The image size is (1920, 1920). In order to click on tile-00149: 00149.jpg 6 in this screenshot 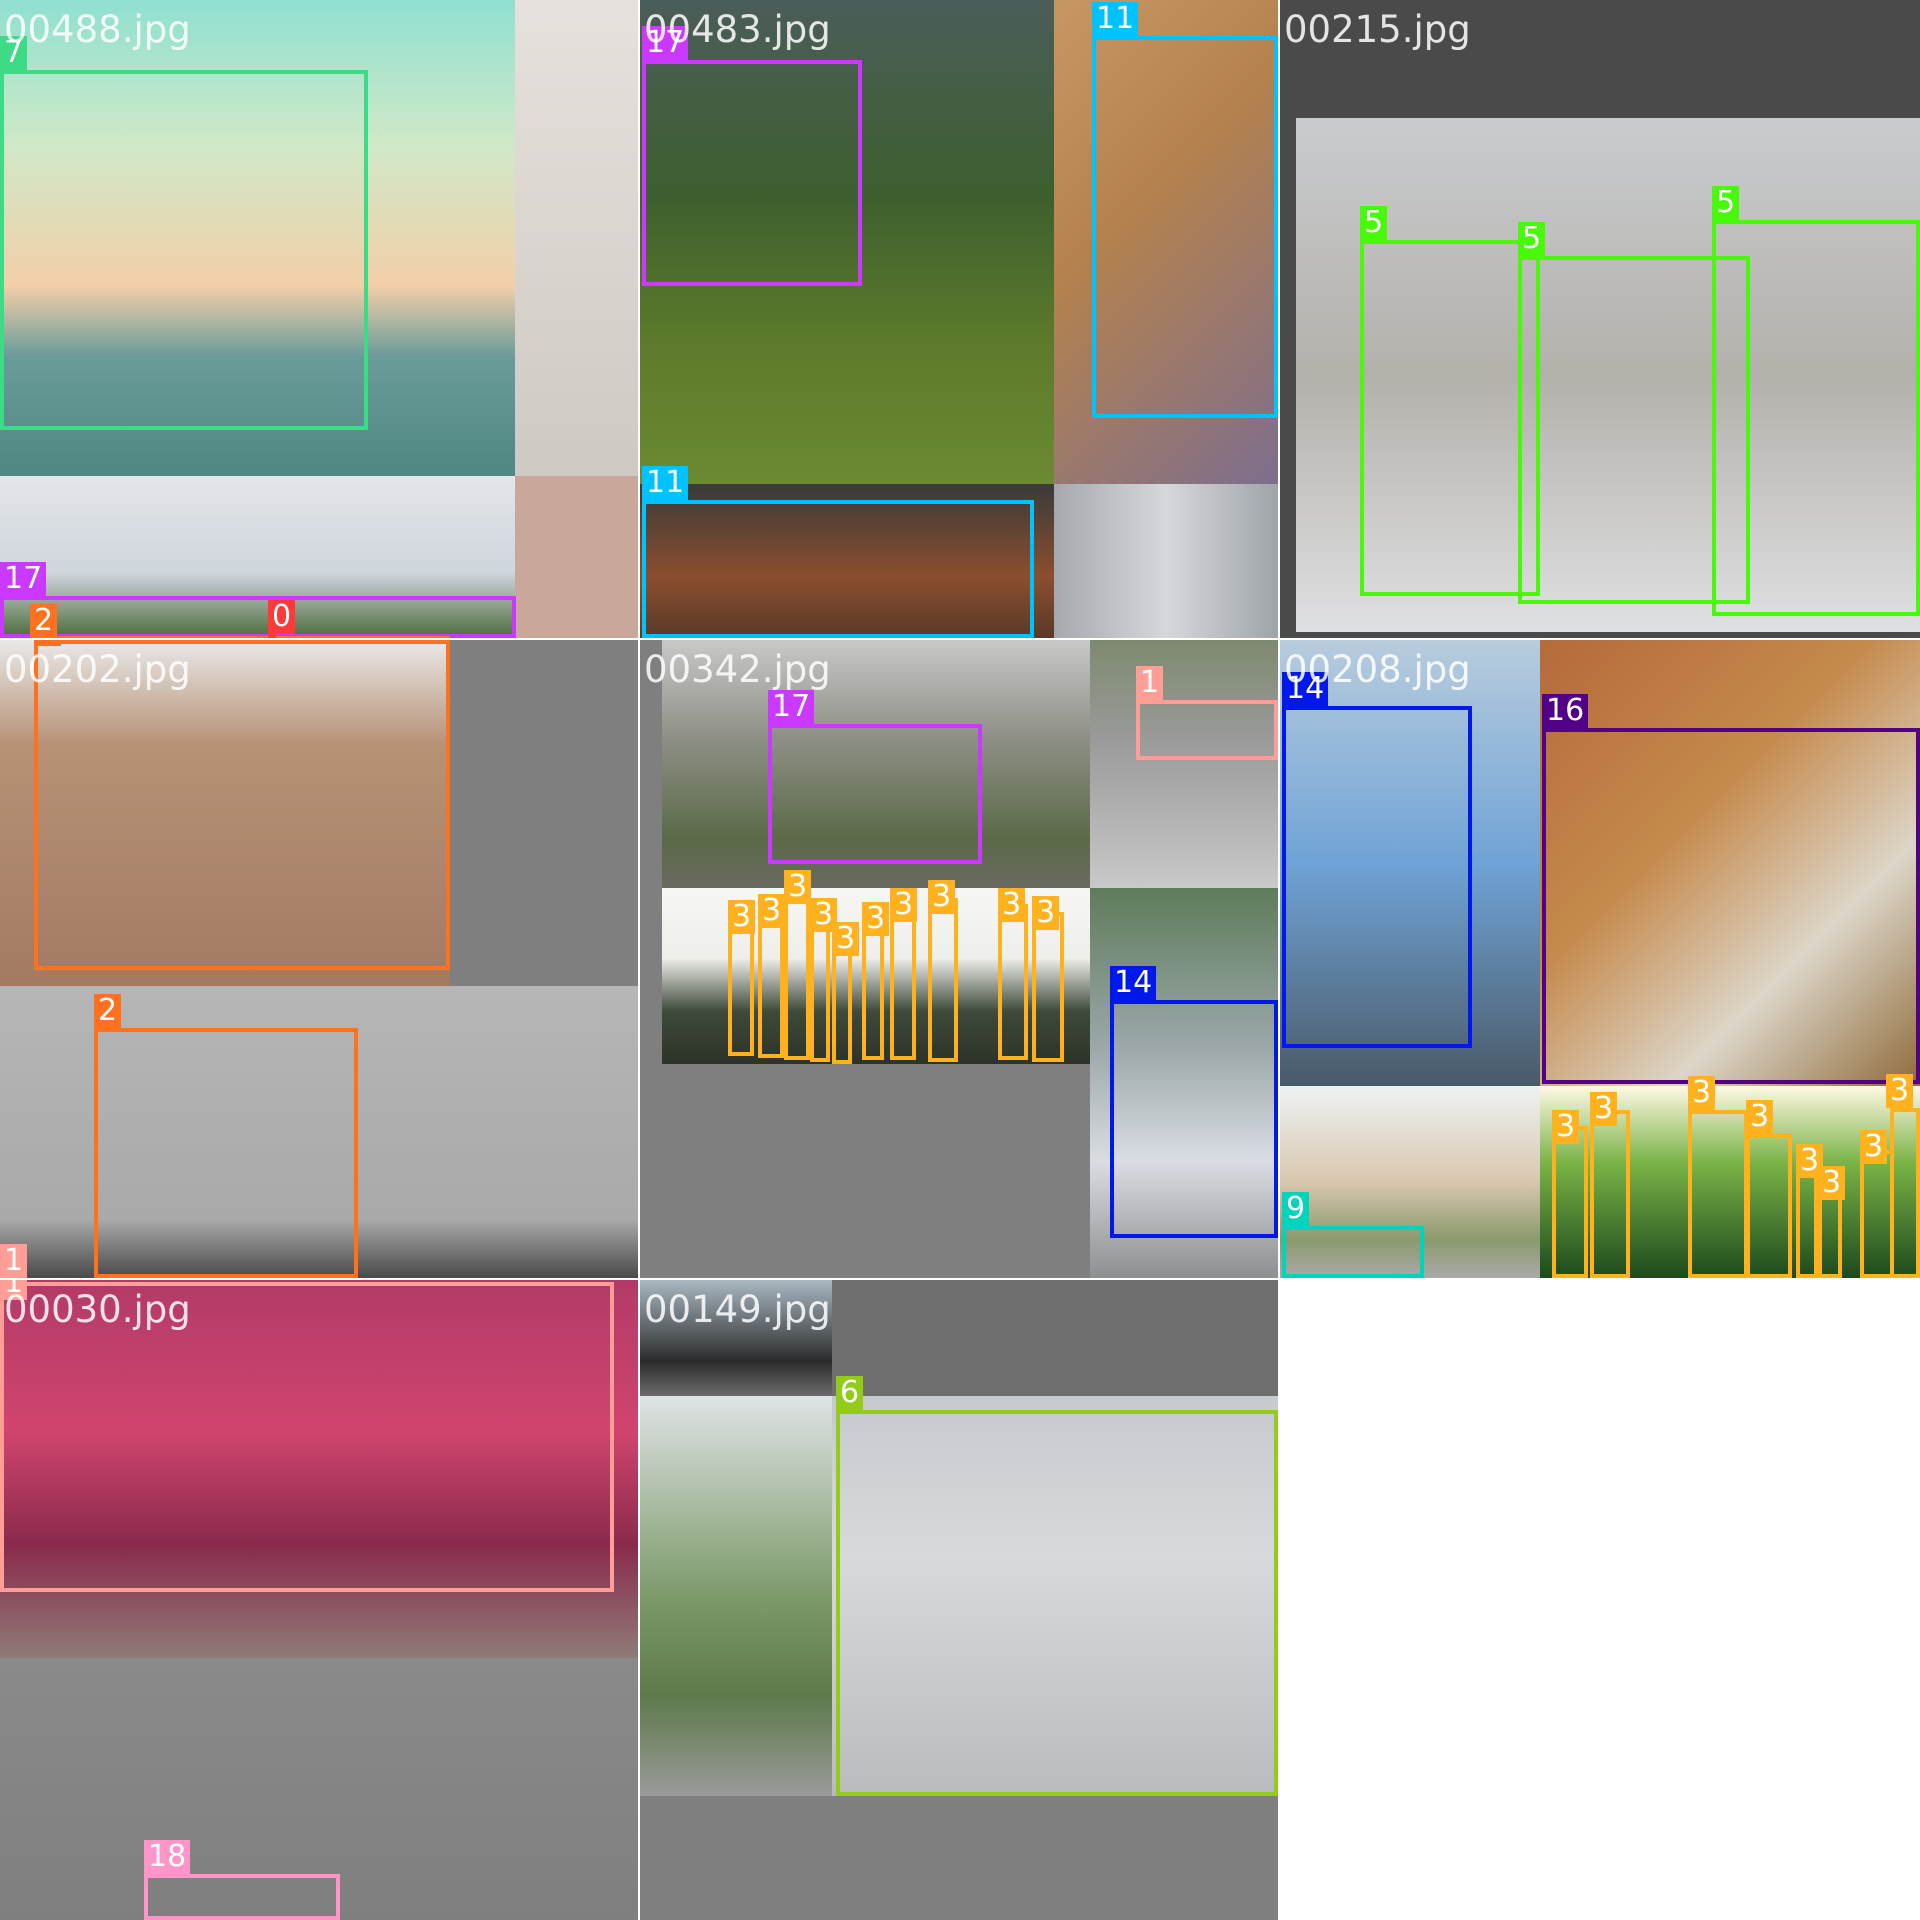, I will do `click(959, 1600)`.